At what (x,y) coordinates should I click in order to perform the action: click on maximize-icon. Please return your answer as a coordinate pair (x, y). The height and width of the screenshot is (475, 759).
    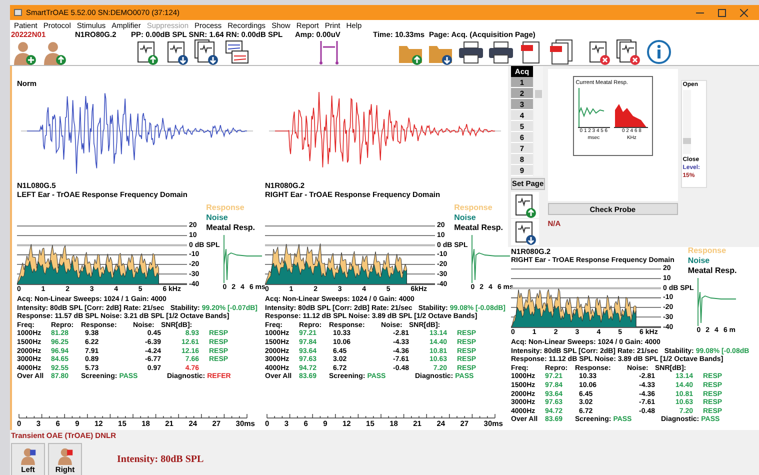
    Looking at the image, I should click on (722, 12).